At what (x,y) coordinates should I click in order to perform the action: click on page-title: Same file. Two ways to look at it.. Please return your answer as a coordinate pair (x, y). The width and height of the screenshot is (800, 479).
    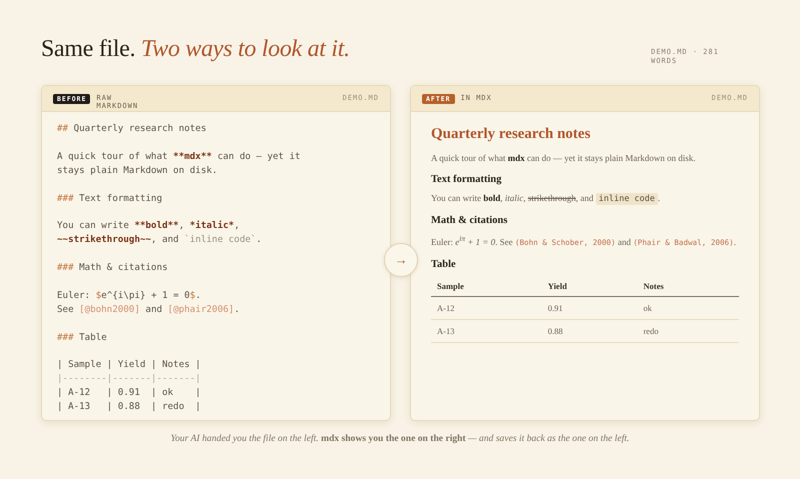
    Looking at the image, I should click on (195, 49).